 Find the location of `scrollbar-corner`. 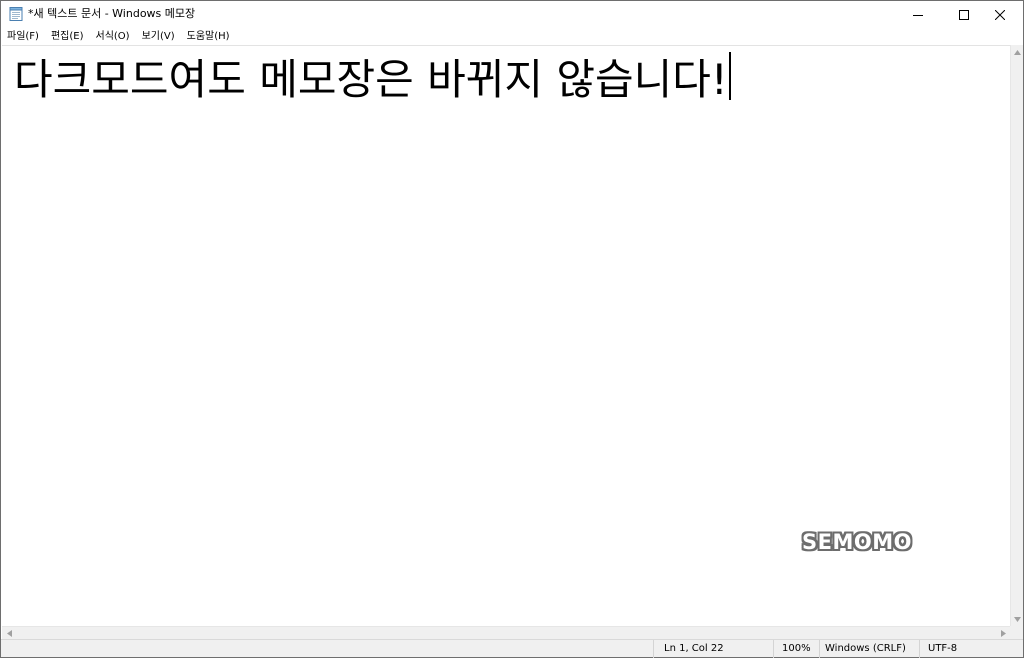

scrollbar-corner is located at coordinates (1016, 632).